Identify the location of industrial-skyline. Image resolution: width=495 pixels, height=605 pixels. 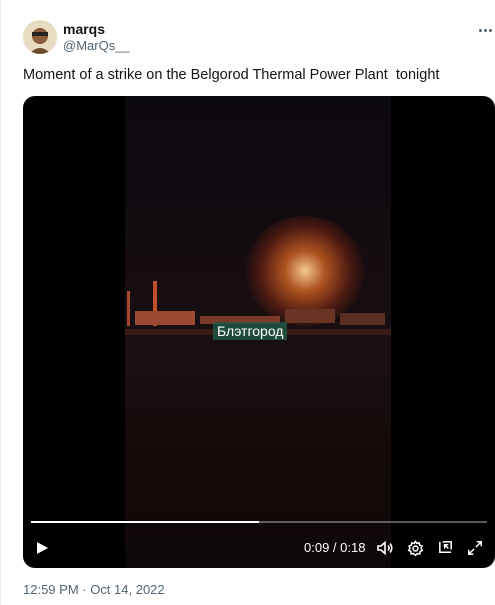
(258, 308).